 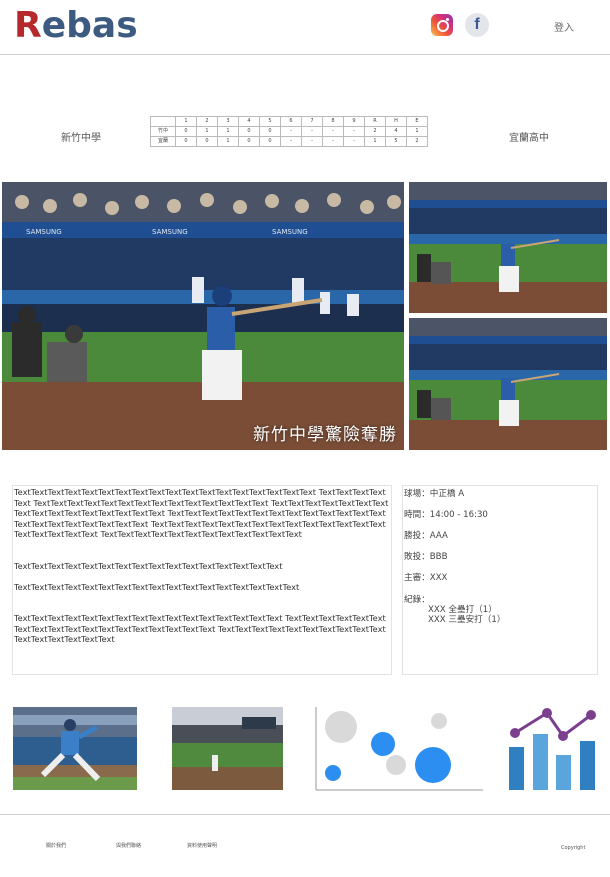 What do you see at coordinates (333, 121) in the screenshot?
I see `score-cell: 8` at bounding box center [333, 121].